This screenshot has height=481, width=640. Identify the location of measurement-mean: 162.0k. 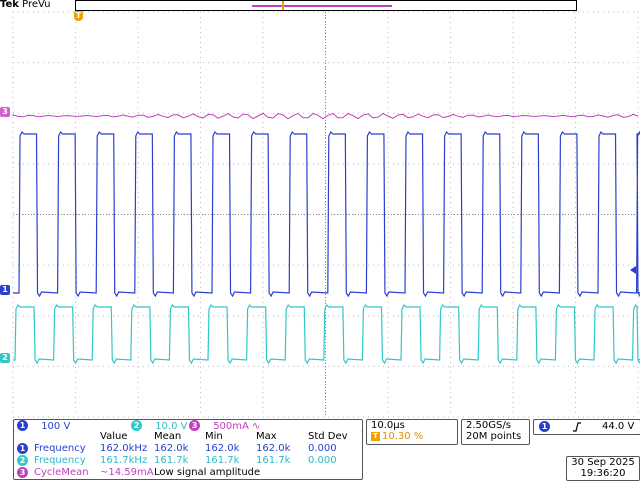
(171, 448).